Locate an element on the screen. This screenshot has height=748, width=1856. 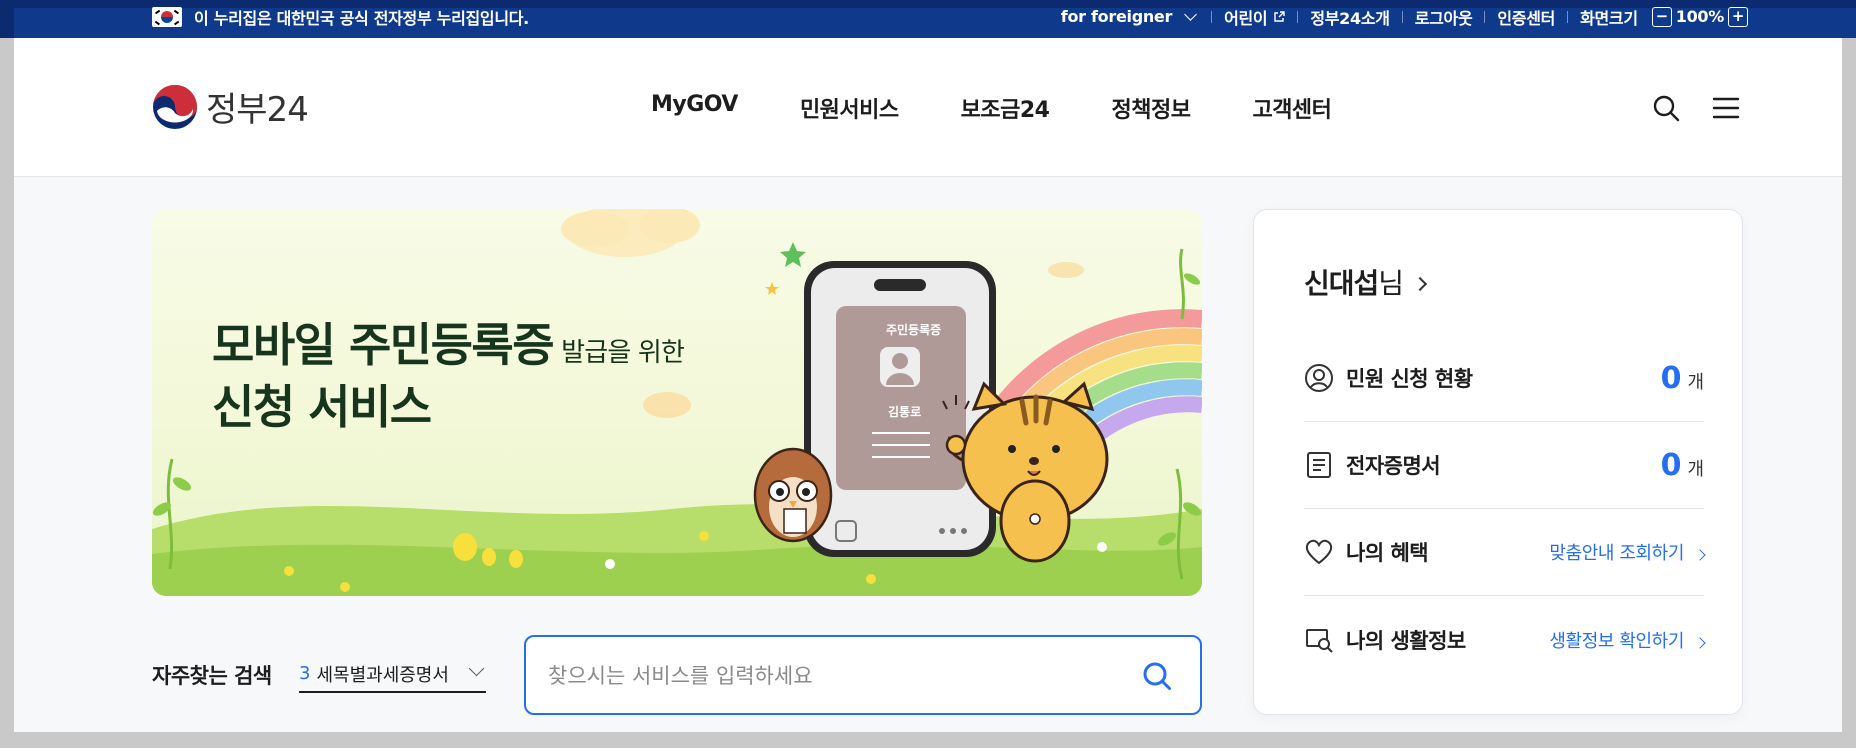
civil-application-status-row: 민원 신청 현황 0 개 is located at coordinates (1504, 378).